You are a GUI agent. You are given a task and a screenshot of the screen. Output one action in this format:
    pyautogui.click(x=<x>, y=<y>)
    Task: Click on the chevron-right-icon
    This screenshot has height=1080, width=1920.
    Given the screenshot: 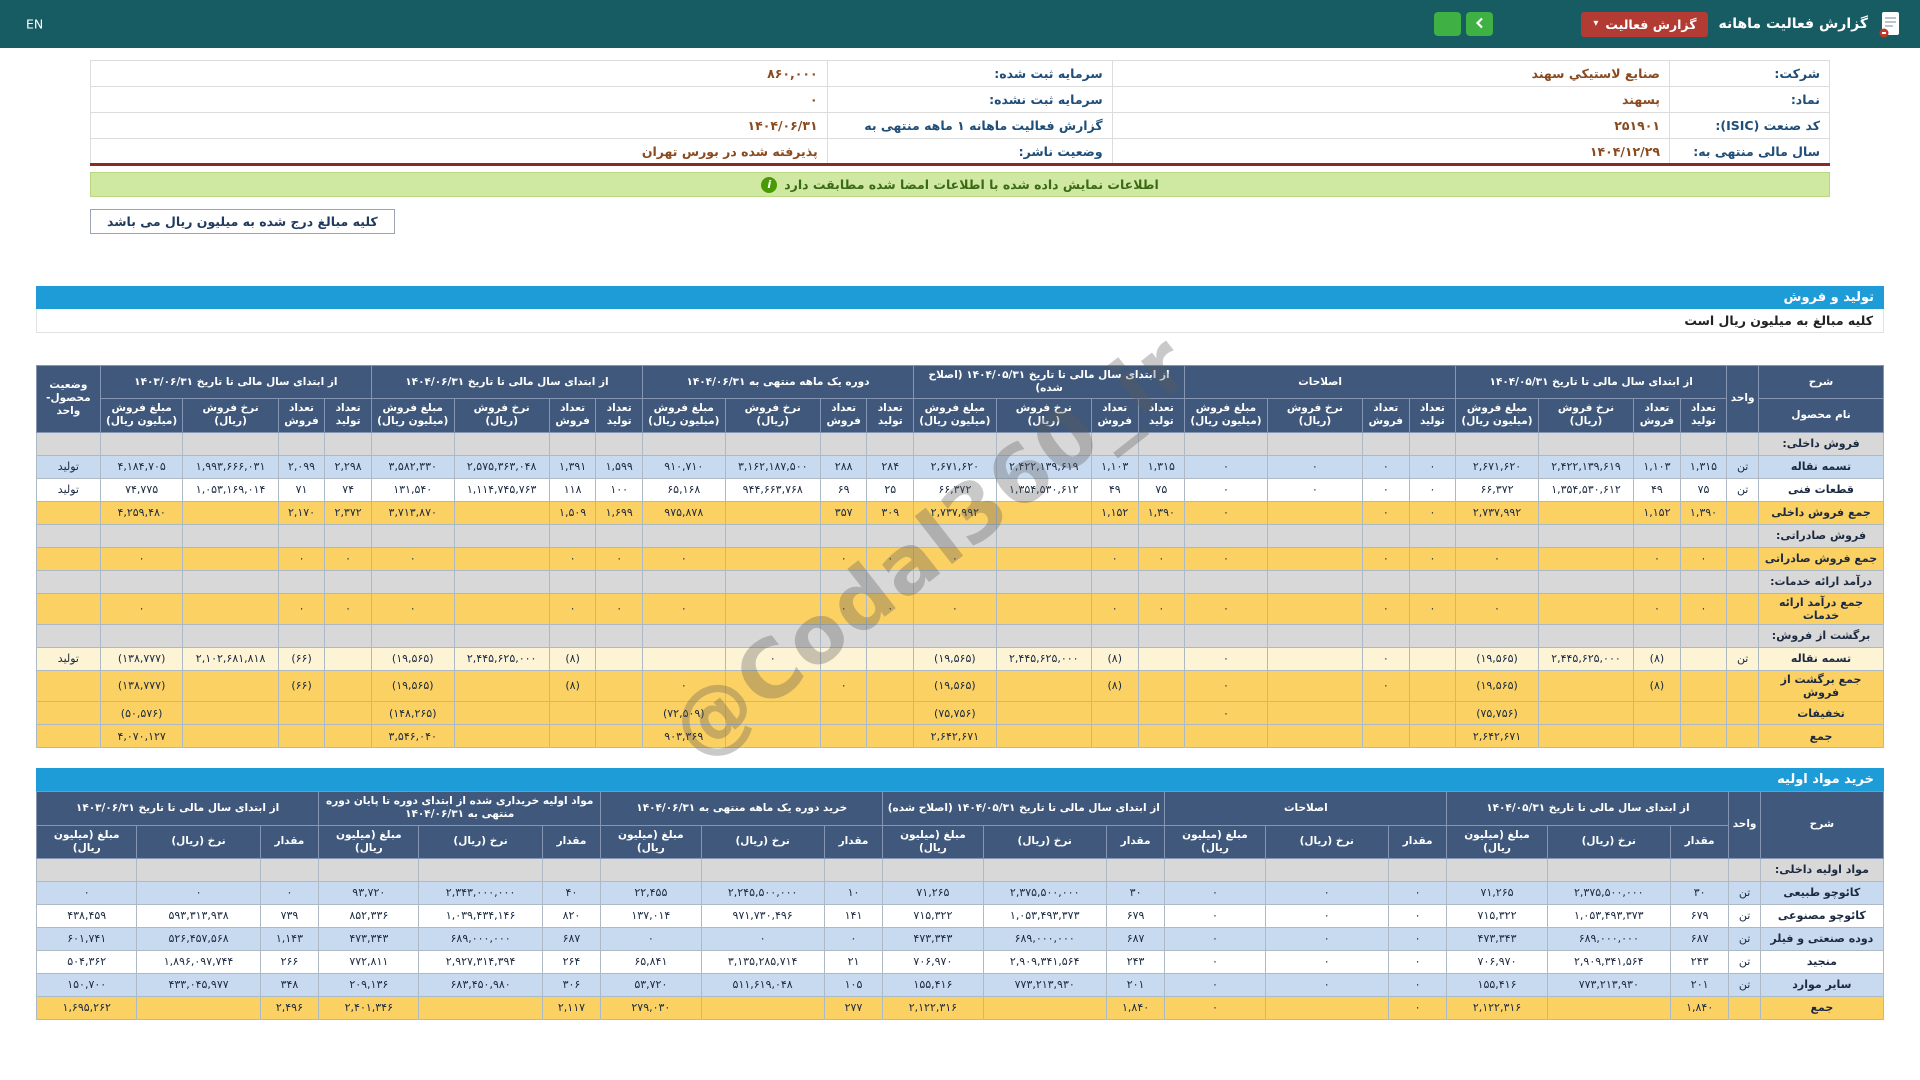 What is the action you would take?
    pyautogui.click(x=1448, y=24)
    